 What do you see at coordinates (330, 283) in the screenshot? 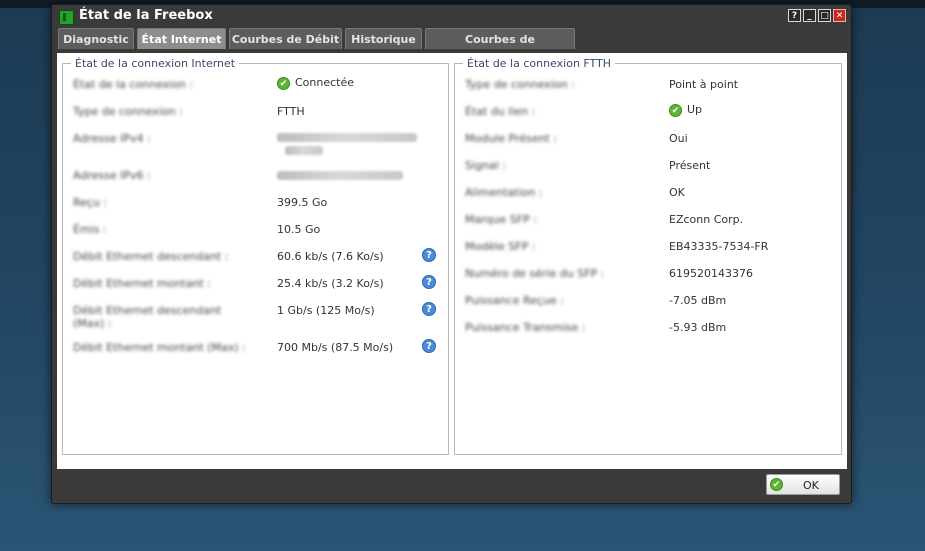
I see `row-value: 25.4 kb/s (3.2 Ko/s)` at bounding box center [330, 283].